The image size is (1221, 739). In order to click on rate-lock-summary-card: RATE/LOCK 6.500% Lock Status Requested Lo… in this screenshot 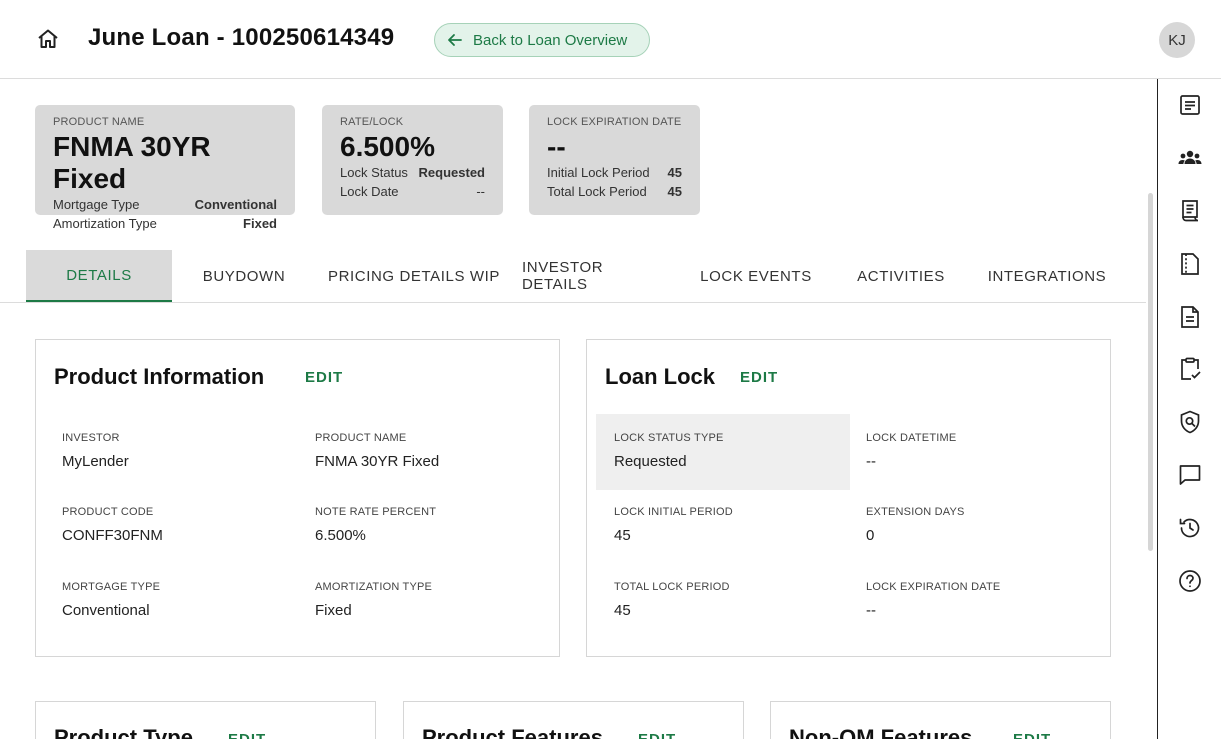, I will do `click(412, 160)`.